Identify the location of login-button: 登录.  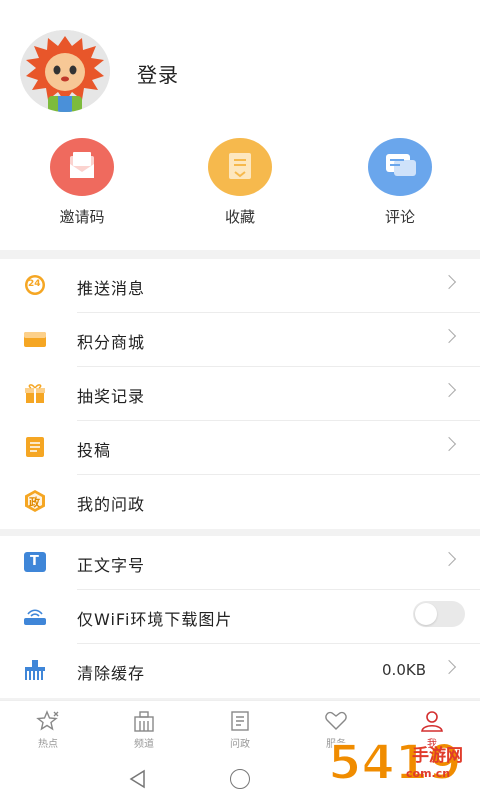
(158, 73).